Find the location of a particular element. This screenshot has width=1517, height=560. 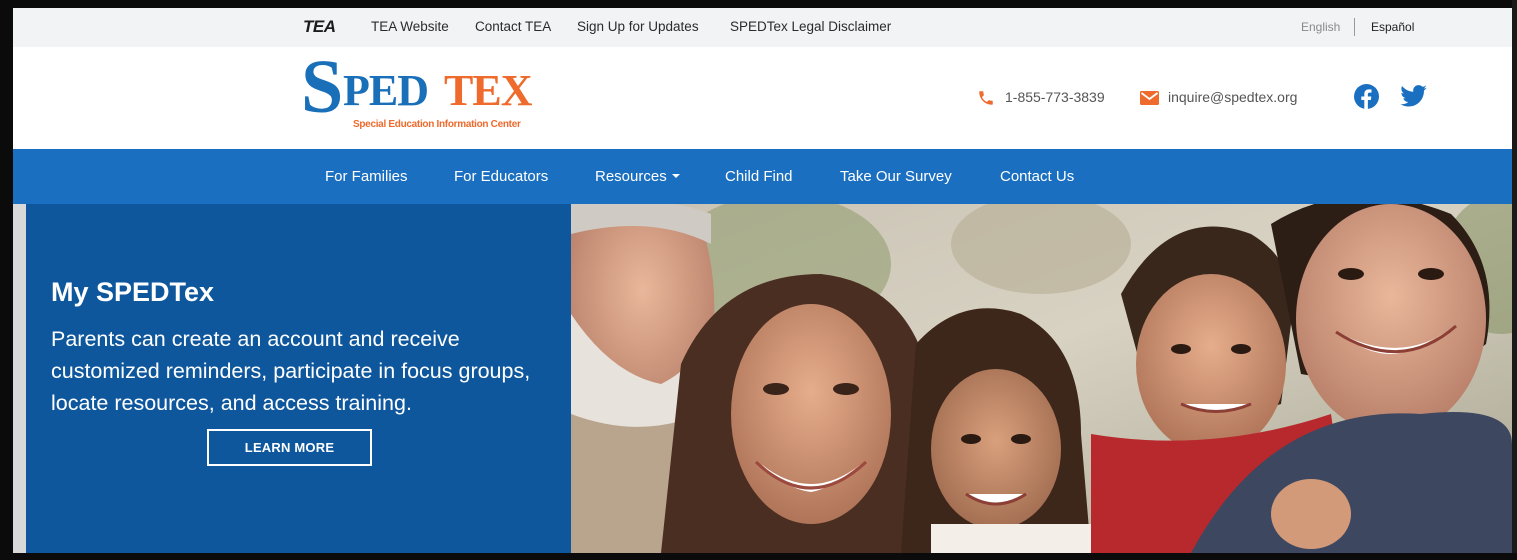

nav-take-our-survey: Take Our Survey is located at coordinates (896, 176).